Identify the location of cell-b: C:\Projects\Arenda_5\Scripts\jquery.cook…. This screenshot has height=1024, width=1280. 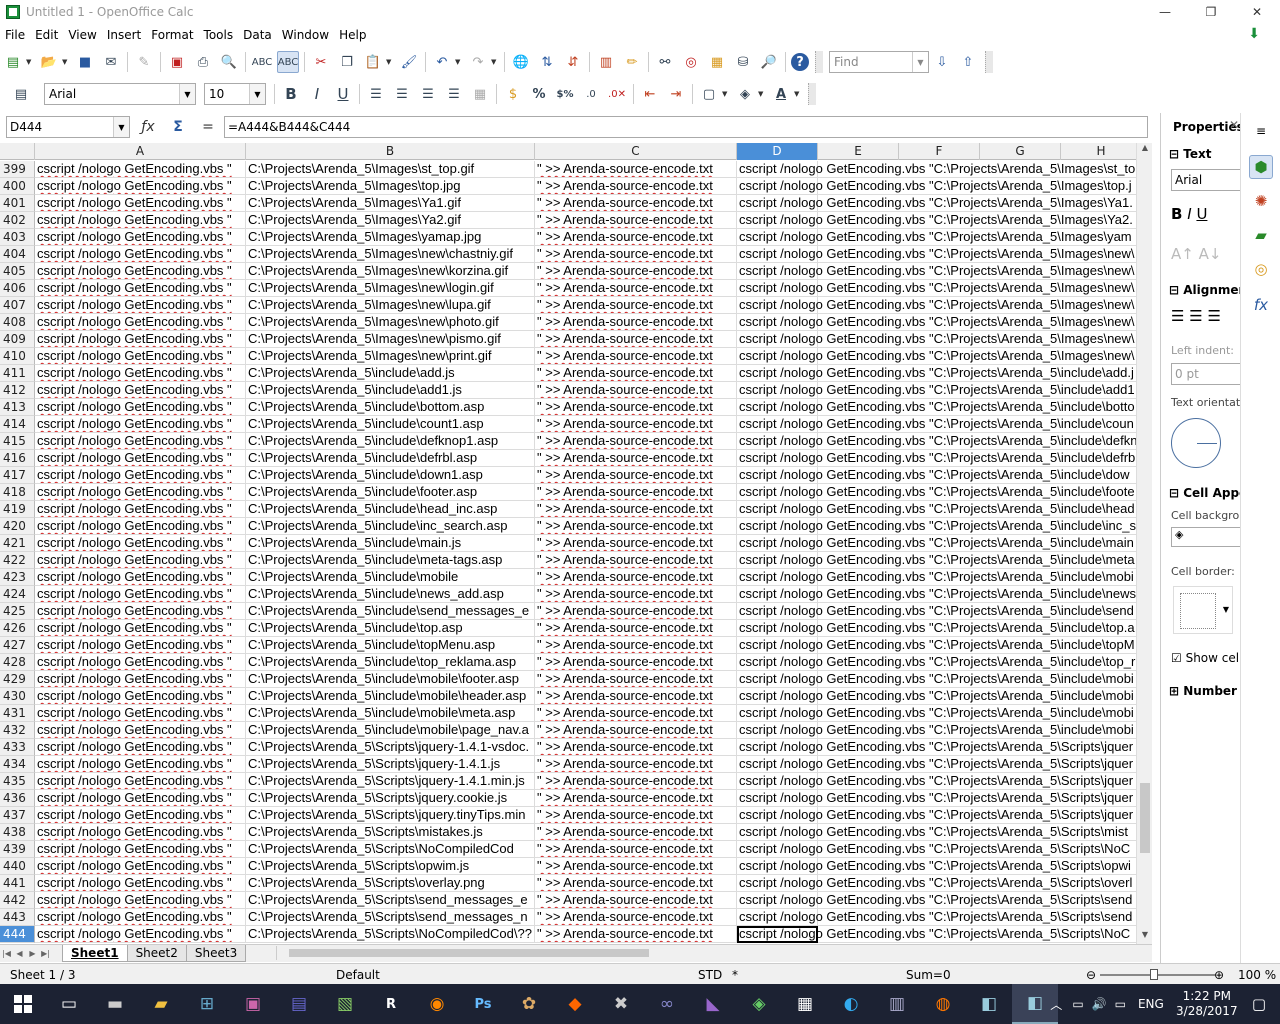
(390, 798).